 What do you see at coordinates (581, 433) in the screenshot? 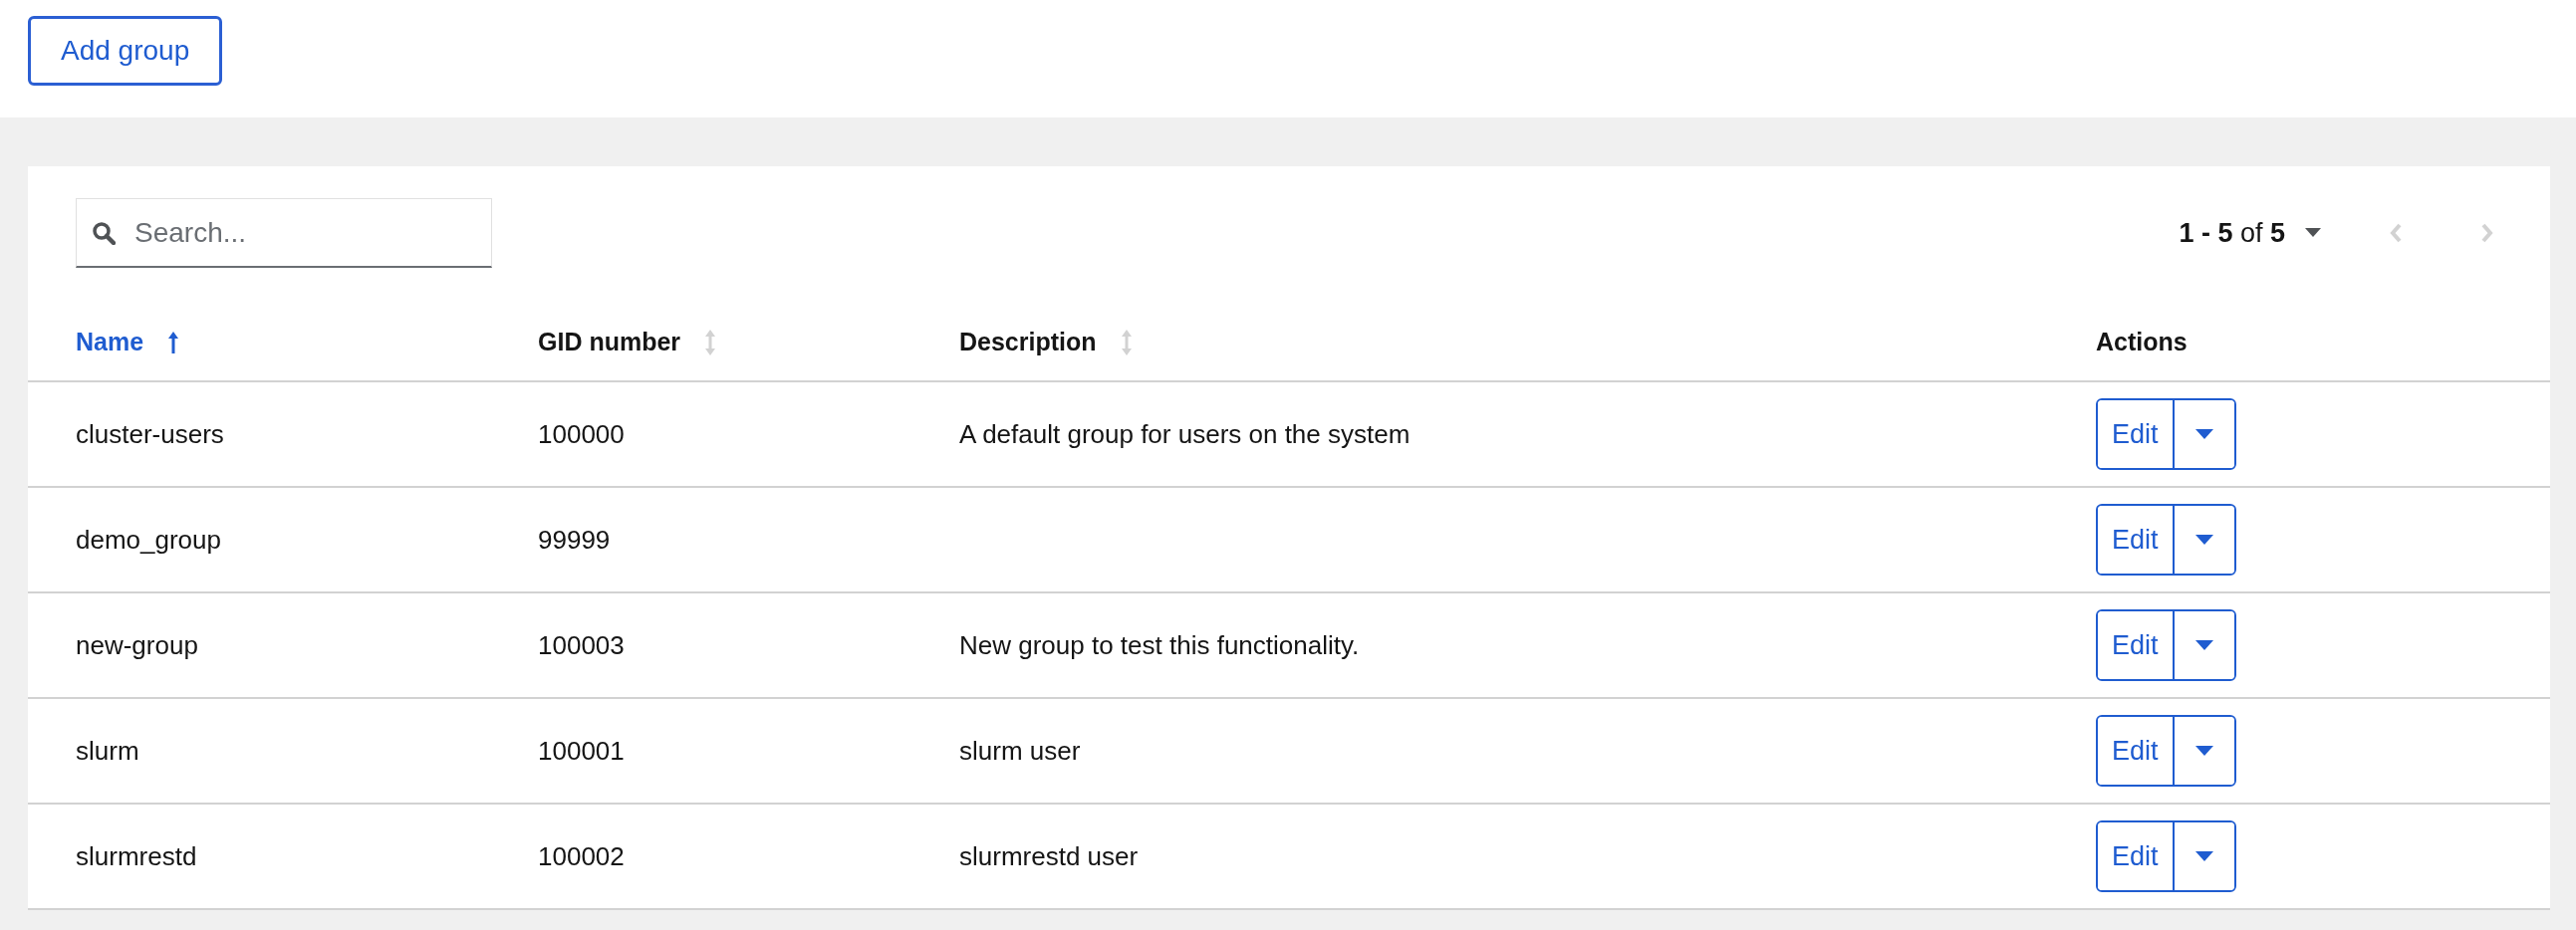
I see `table-cell: 100000` at bounding box center [581, 433].